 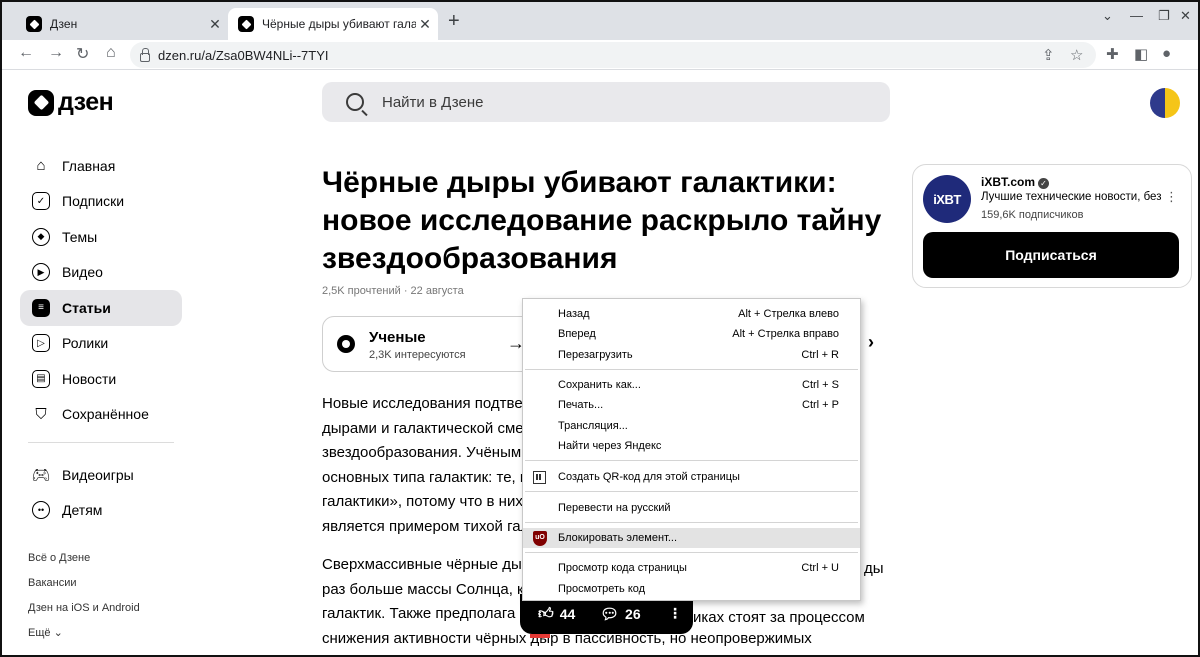 I want to click on search-input: Найти в Дзене, so click(x=606, y=102).